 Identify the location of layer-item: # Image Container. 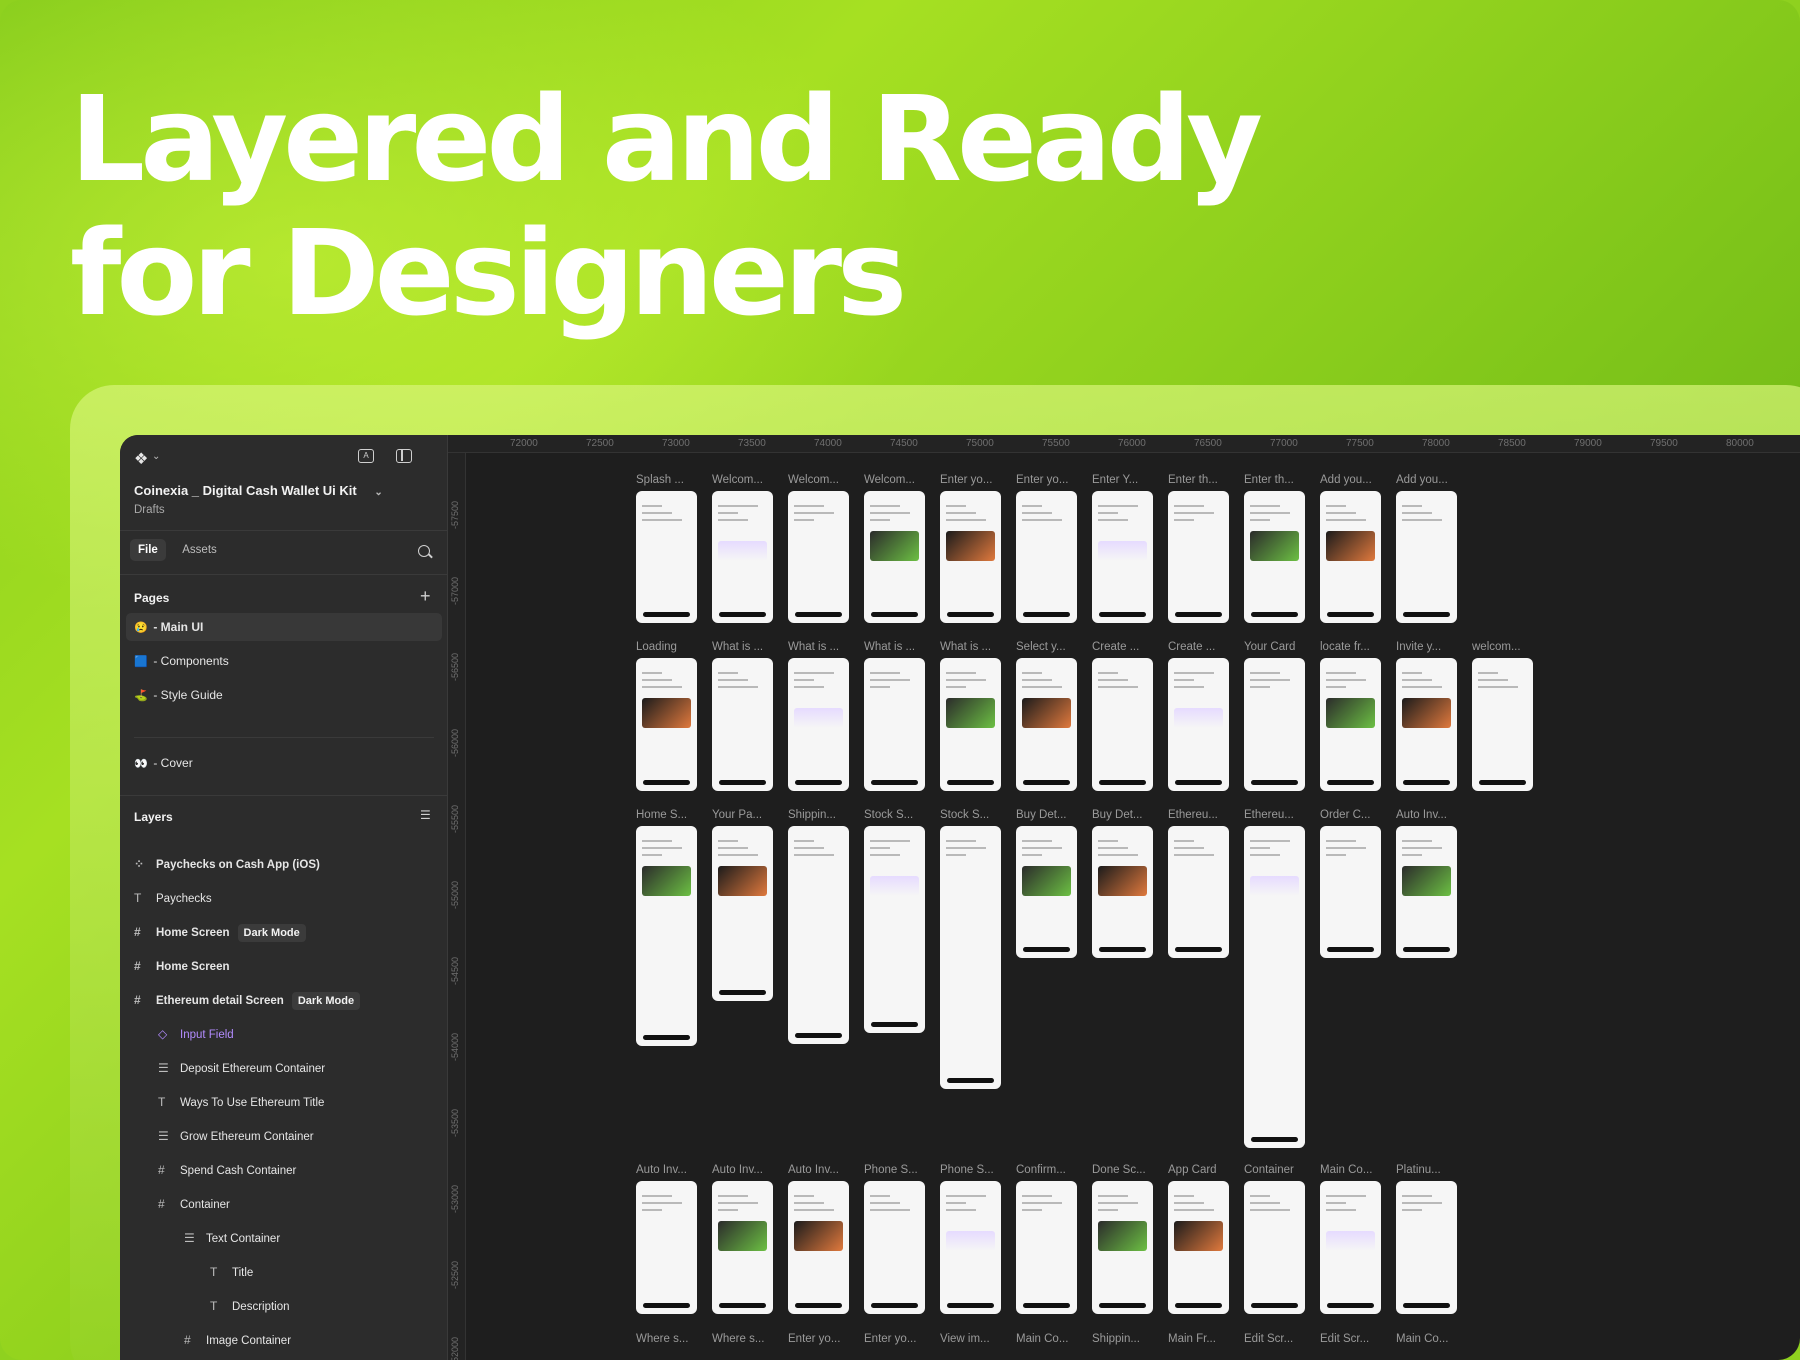
(237, 1340).